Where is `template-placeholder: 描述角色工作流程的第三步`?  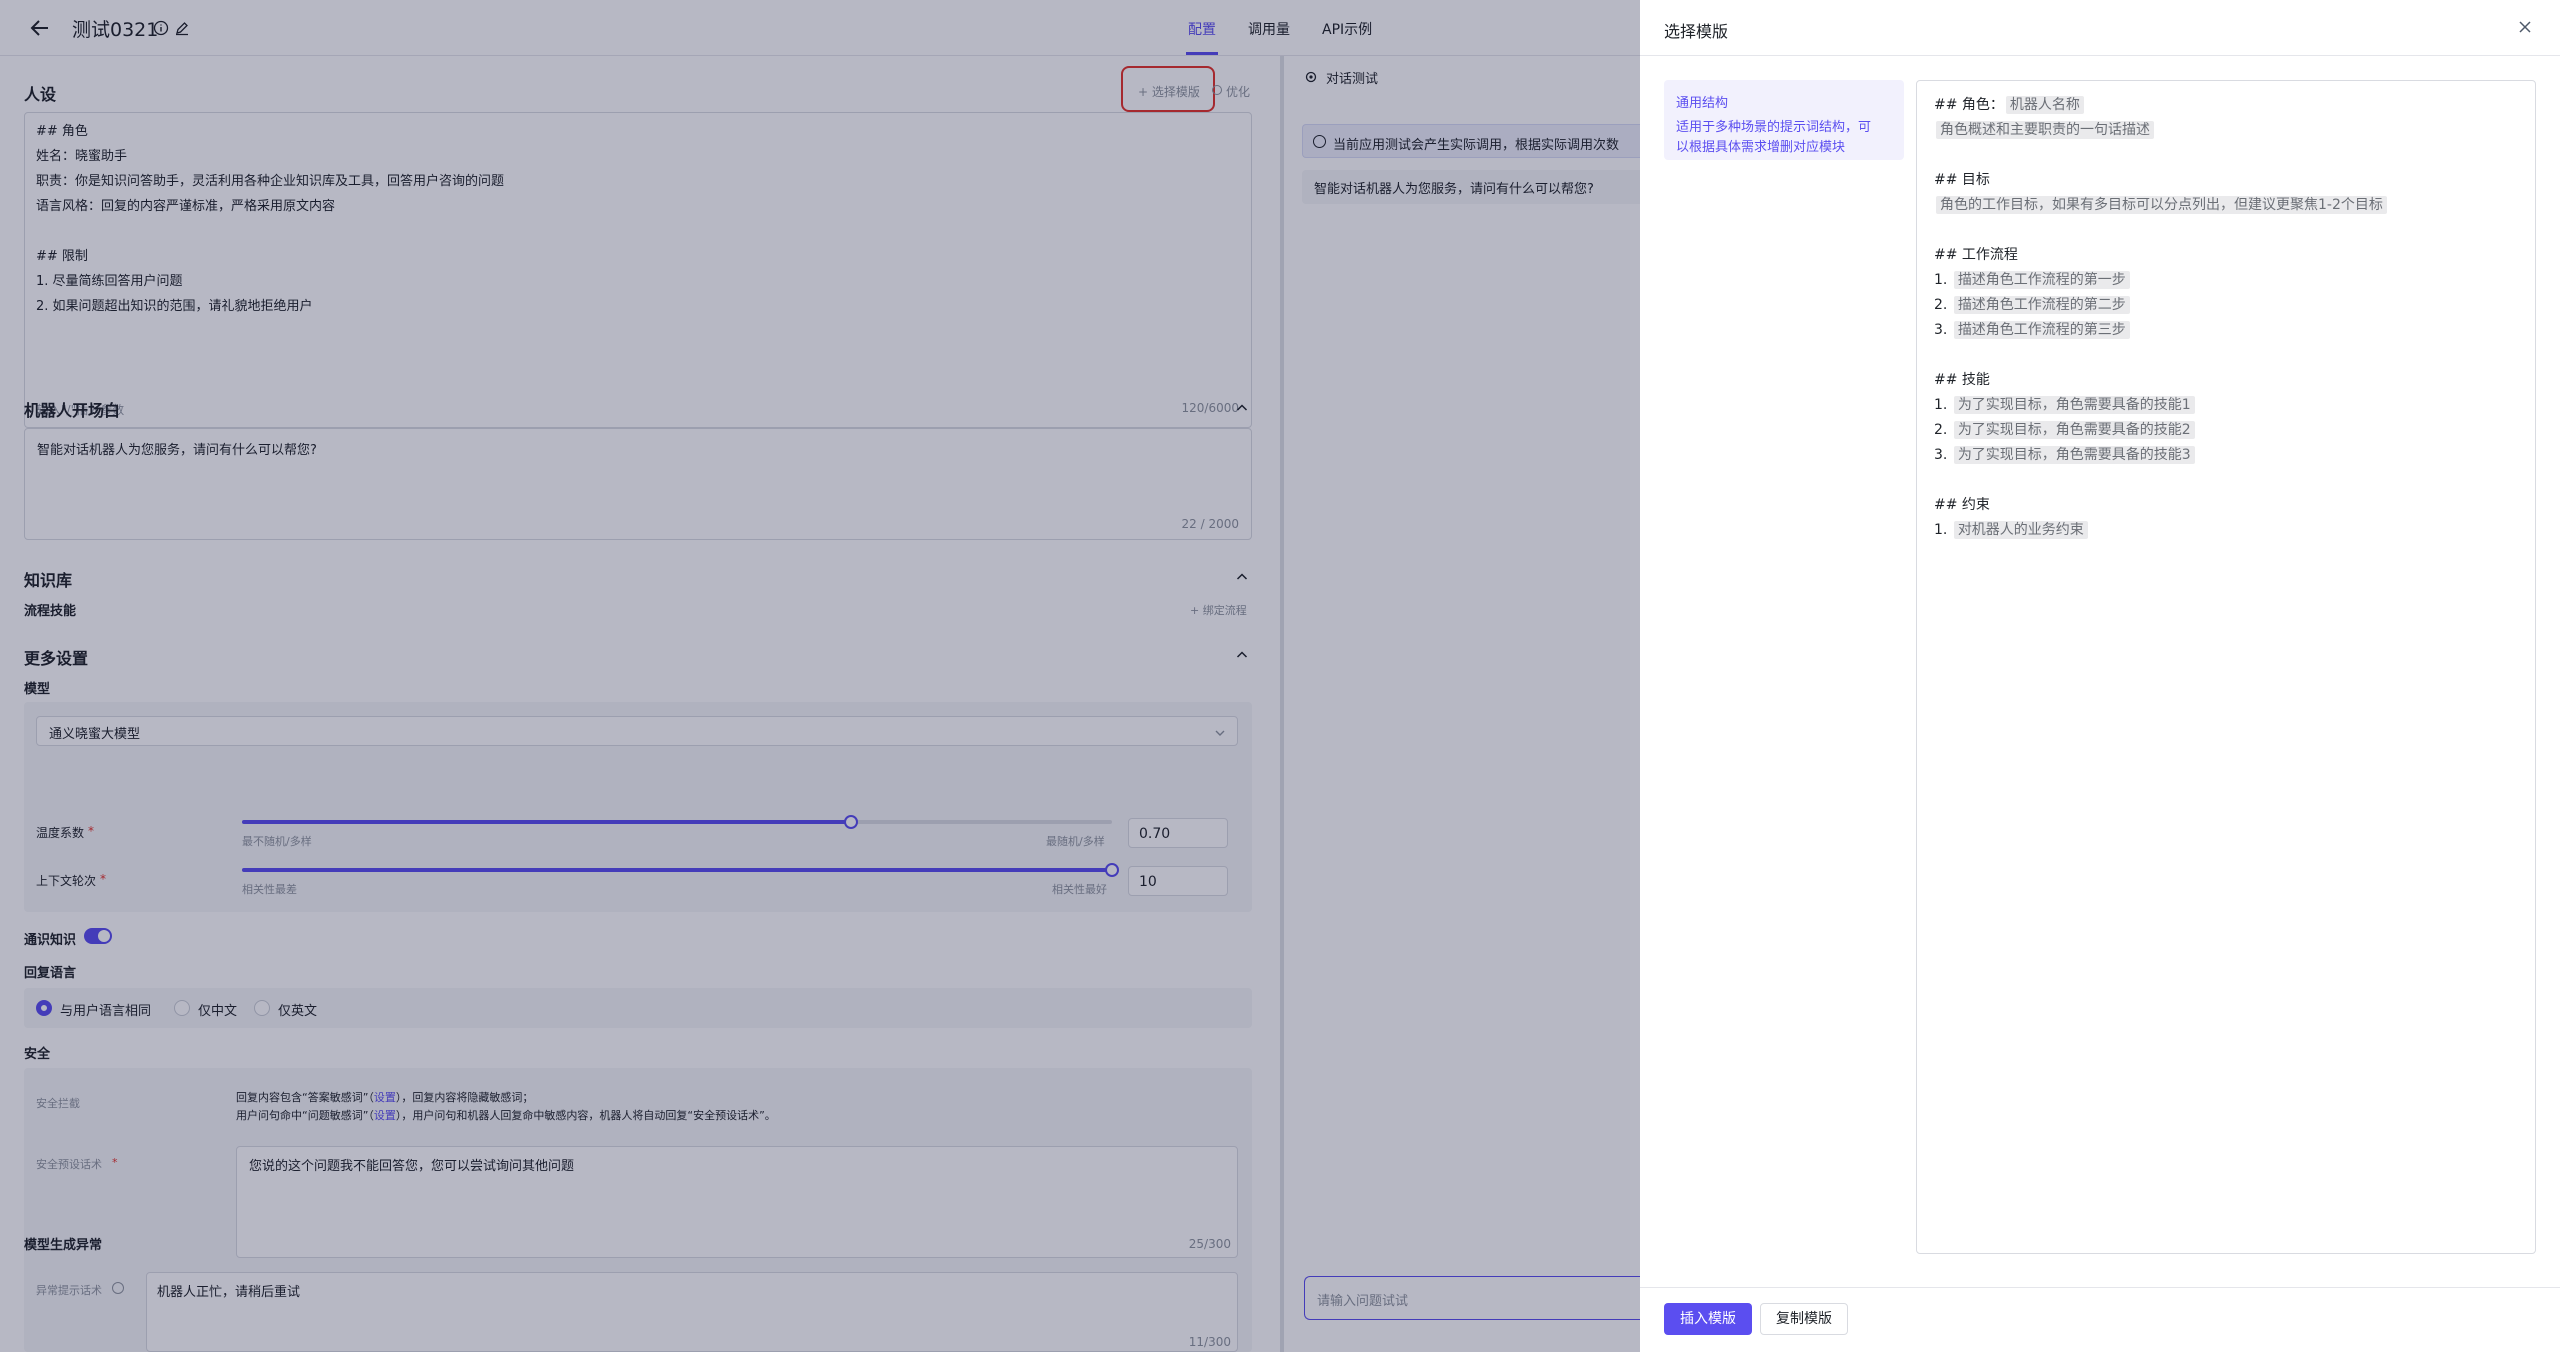 template-placeholder: 描述角色工作流程的第三步 is located at coordinates (2041, 330).